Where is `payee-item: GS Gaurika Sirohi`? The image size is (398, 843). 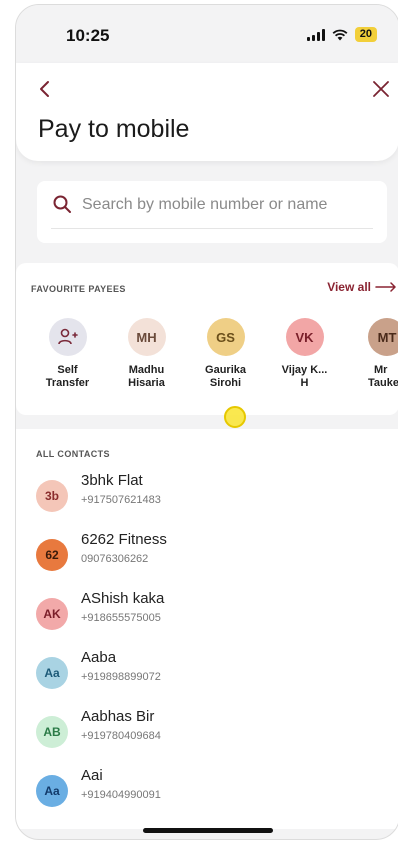 payee-item: GS Gaurika Sirohi is located at coordinates (225, 354).